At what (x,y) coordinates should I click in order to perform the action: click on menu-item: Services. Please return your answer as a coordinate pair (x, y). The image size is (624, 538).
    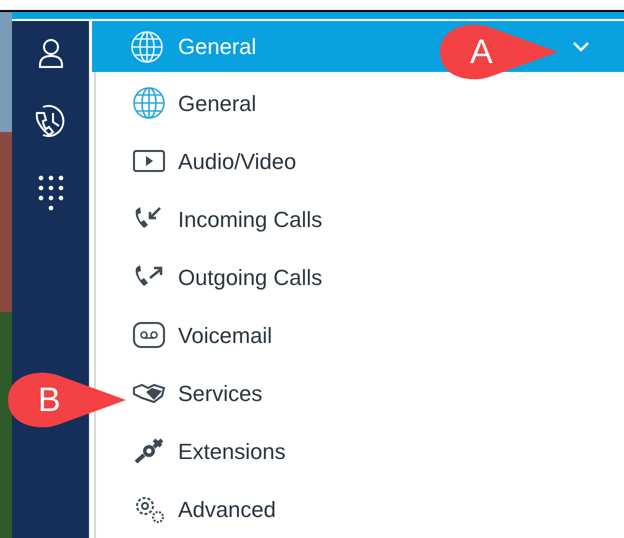
    Looking at the image, I should click on (360, 393).